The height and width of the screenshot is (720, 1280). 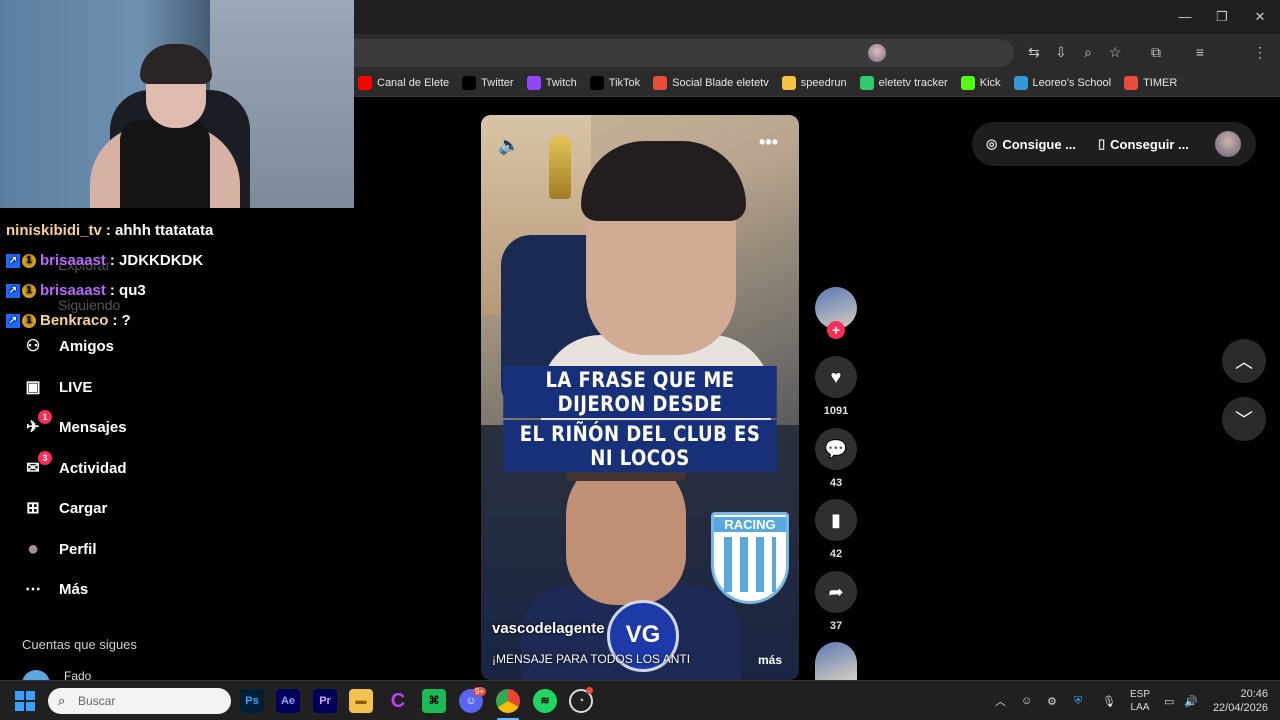 I want to click on photoshop-icon: Ps, so click(x=252, y=701).